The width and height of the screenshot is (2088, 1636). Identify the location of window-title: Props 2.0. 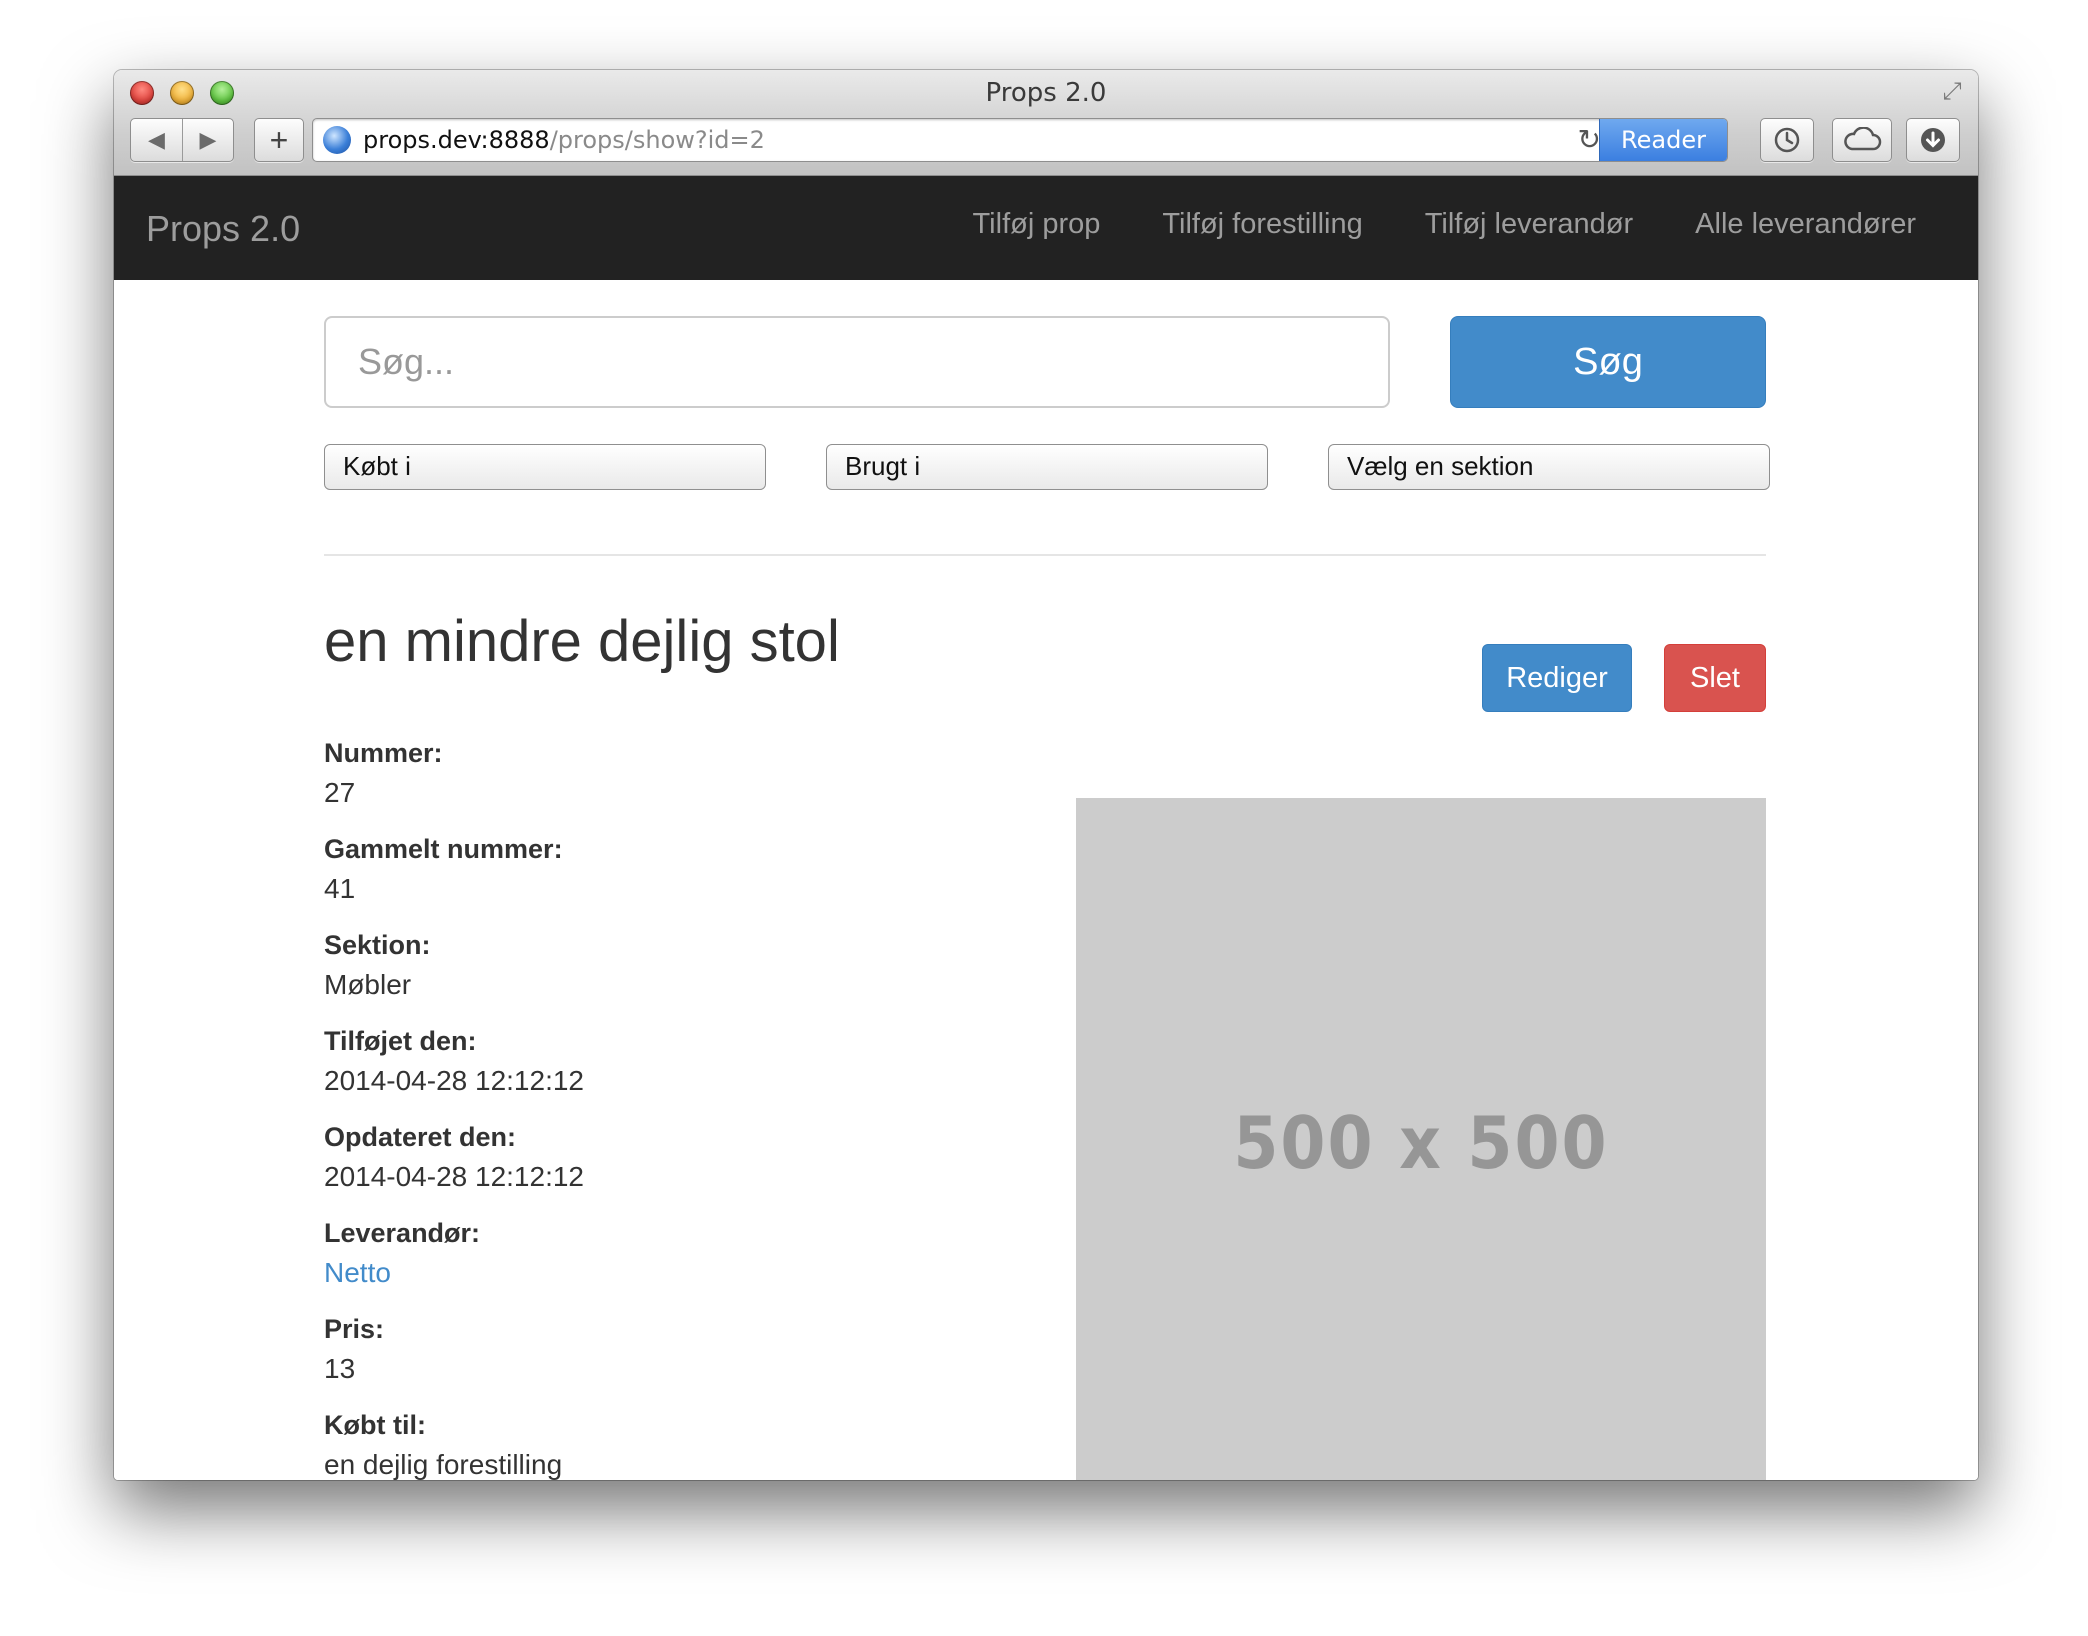
(1046, 93).